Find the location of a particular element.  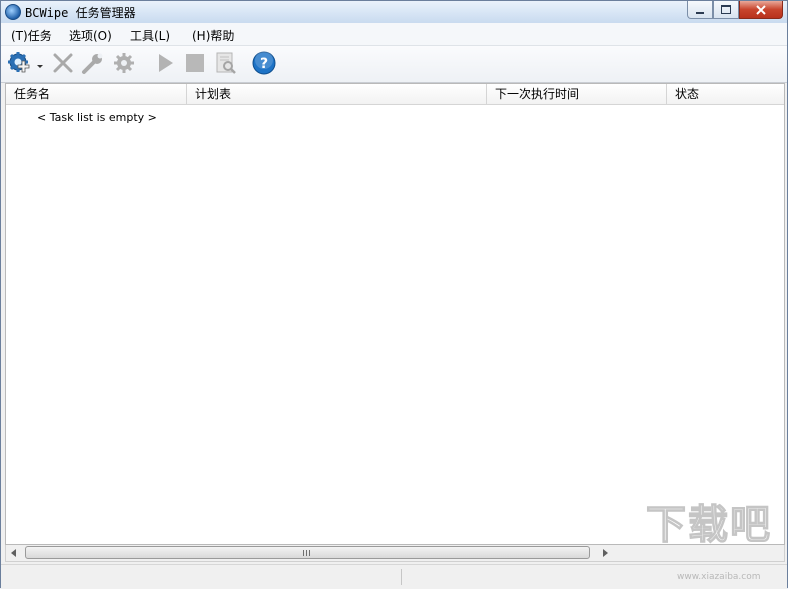

play-icon is located at coordinates (166, 63).